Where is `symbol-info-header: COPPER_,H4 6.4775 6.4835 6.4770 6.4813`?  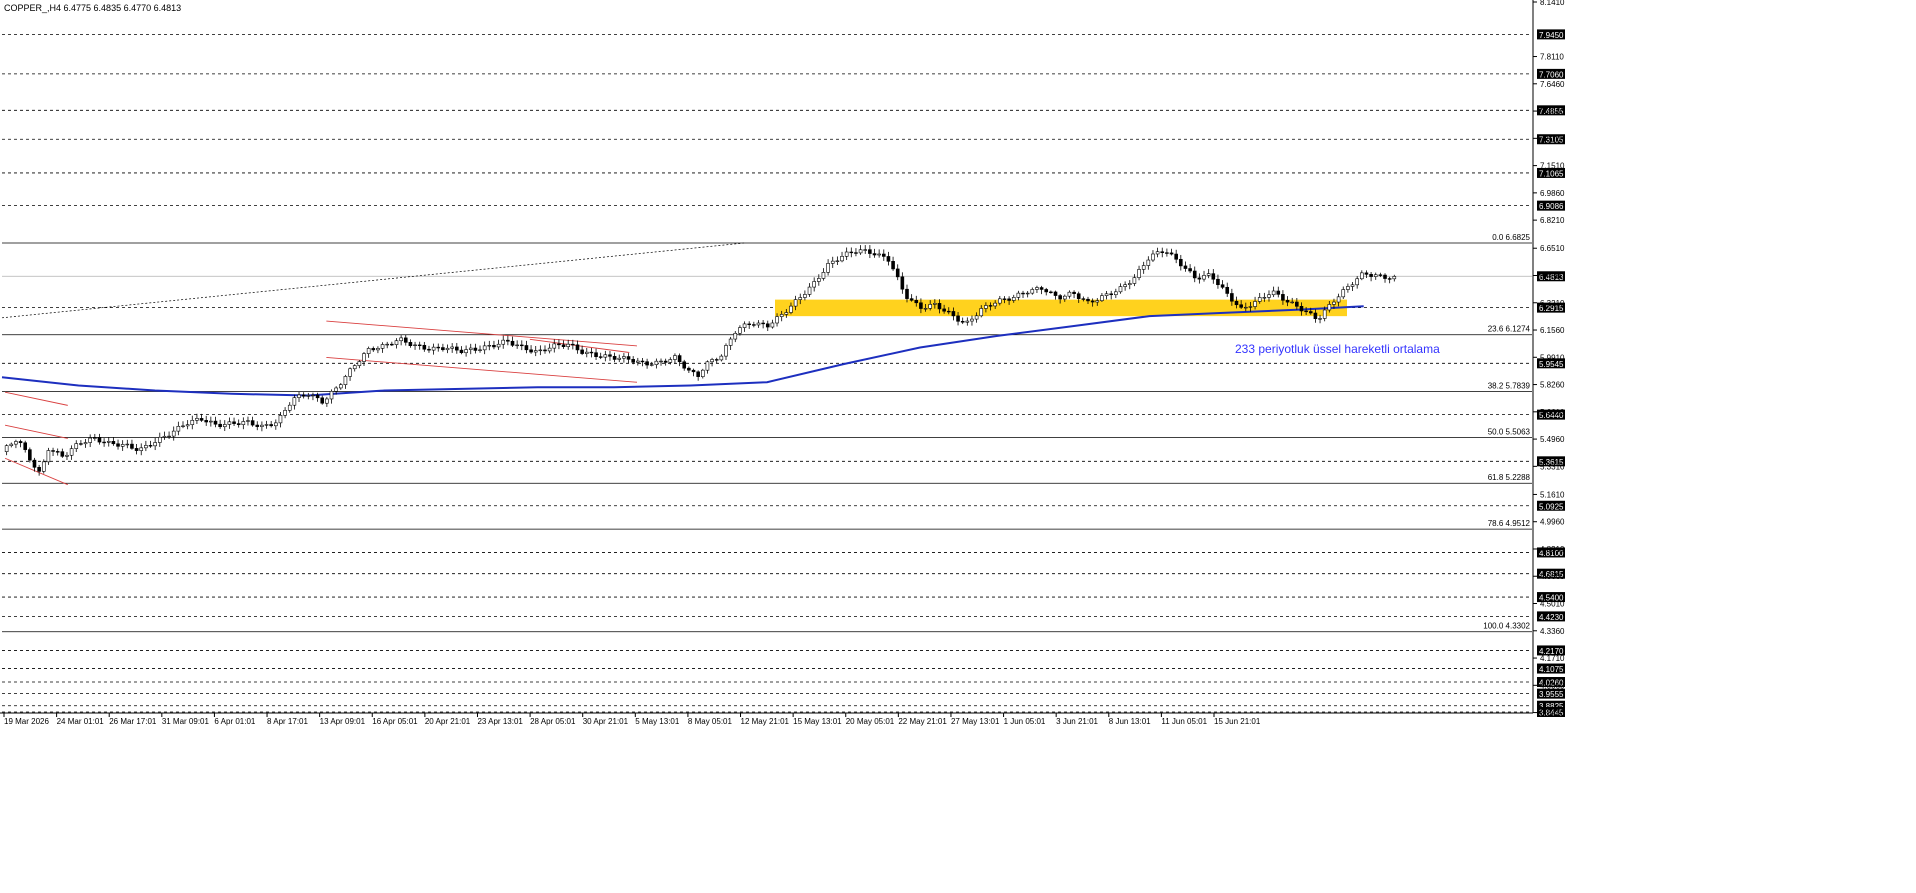 symbol-info-header: COPPER_,H4 6.4775 6.4835 6.4770 6.4813 is located at coordinates (92, 8).